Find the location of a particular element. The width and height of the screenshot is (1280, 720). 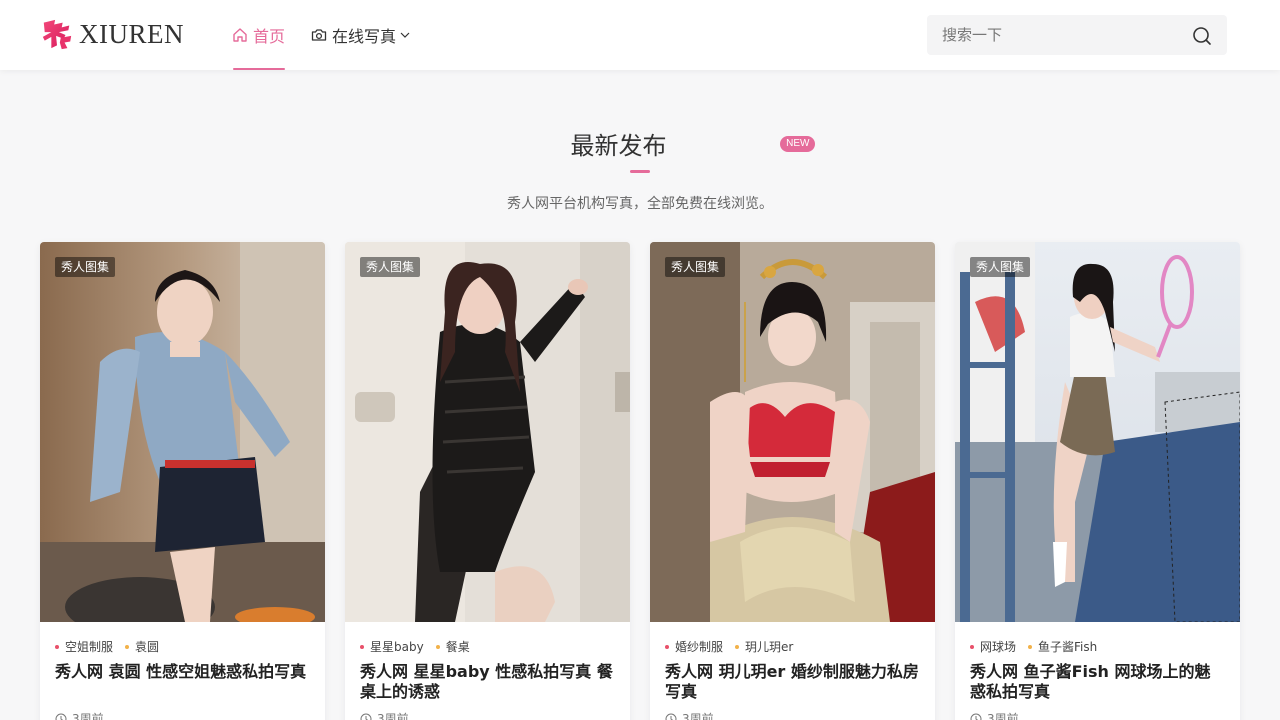

tag: 星星baby is located at coordinates (392, 646).